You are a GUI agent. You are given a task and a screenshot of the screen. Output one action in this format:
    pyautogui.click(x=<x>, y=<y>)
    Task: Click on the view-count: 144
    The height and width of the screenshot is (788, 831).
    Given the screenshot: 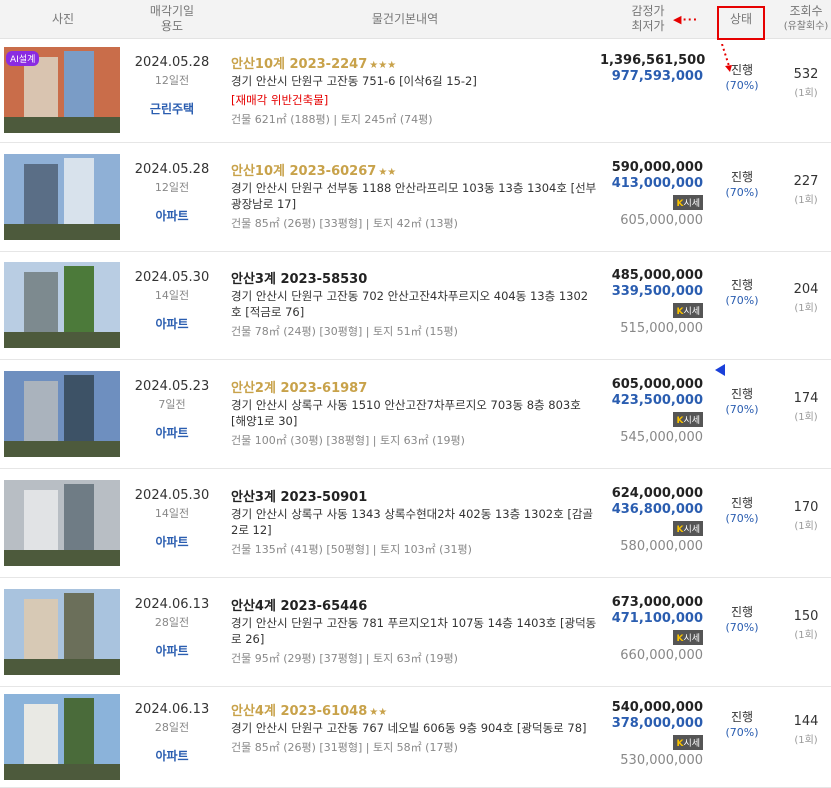 What is the action you would take?
    pyautogui.click(x=806, y=721)
    